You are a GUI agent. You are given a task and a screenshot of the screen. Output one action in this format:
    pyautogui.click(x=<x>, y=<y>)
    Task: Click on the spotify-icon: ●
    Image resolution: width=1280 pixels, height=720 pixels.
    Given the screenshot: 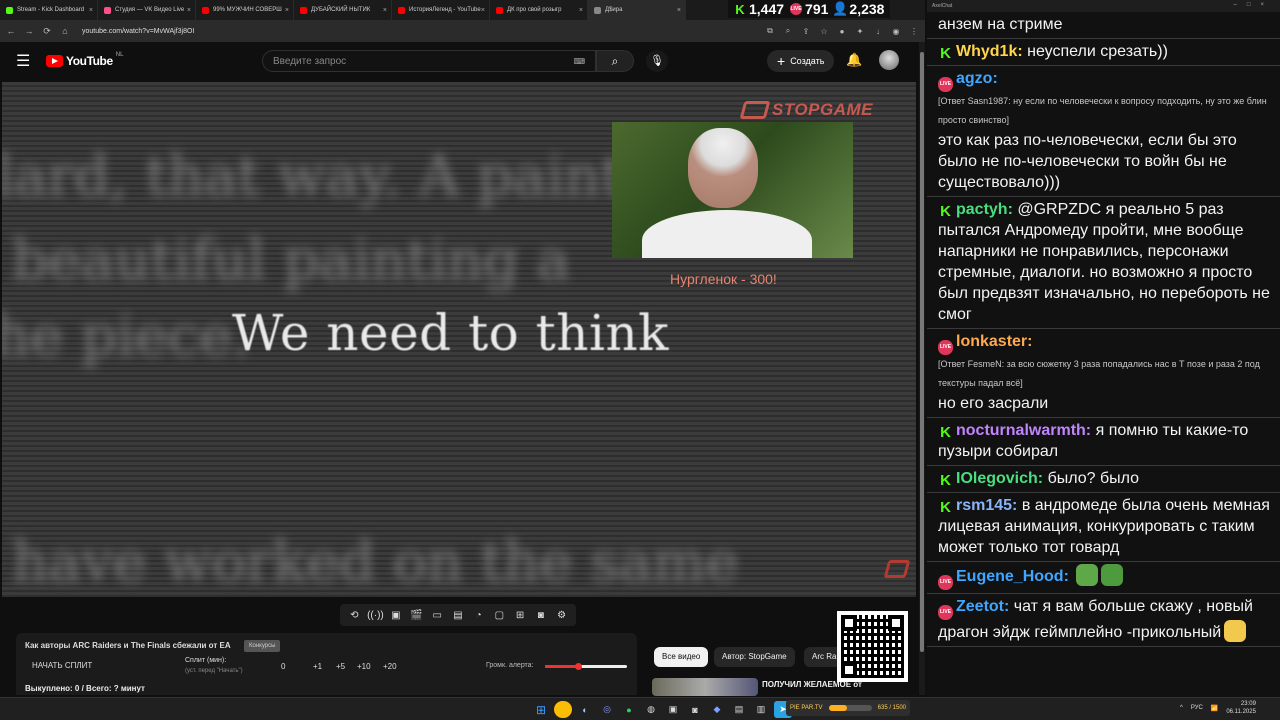 What is the action you would take?
    pyautogui.click(x=629, y=709)
    